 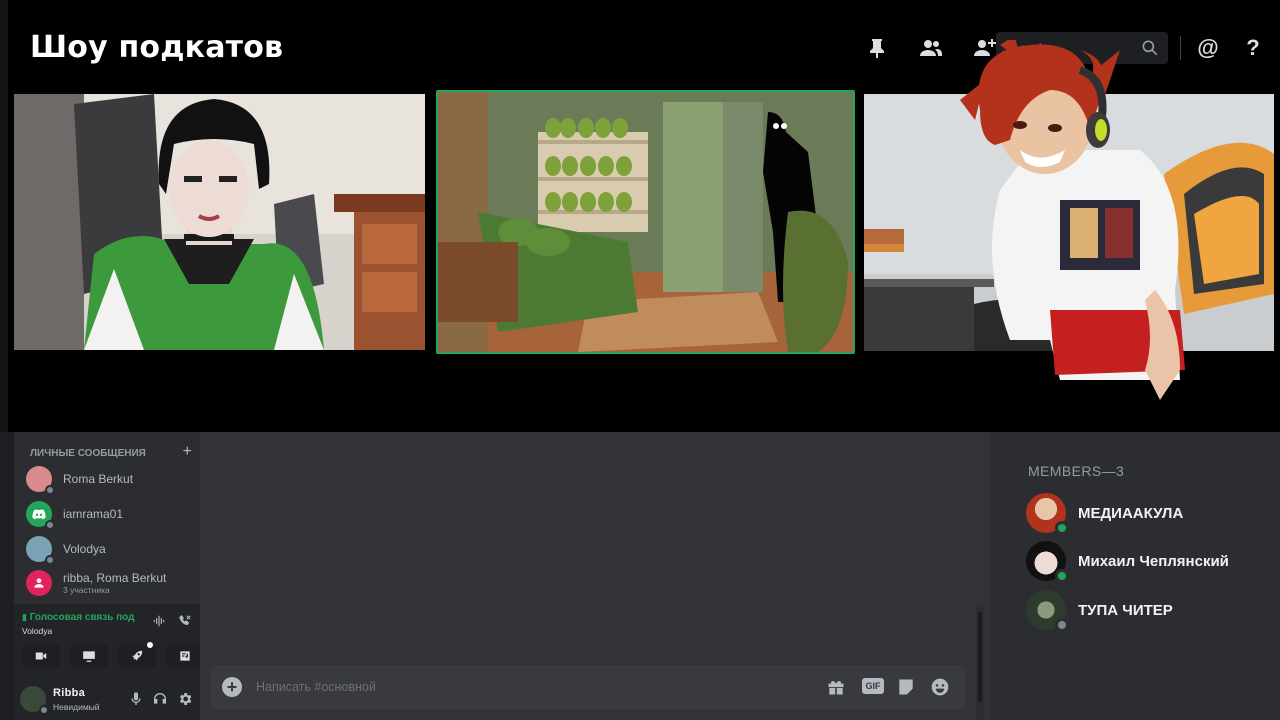 I want to click on dm-item-group: ribba, Roma Berkut 3 участника, so click(x=111, y=583).